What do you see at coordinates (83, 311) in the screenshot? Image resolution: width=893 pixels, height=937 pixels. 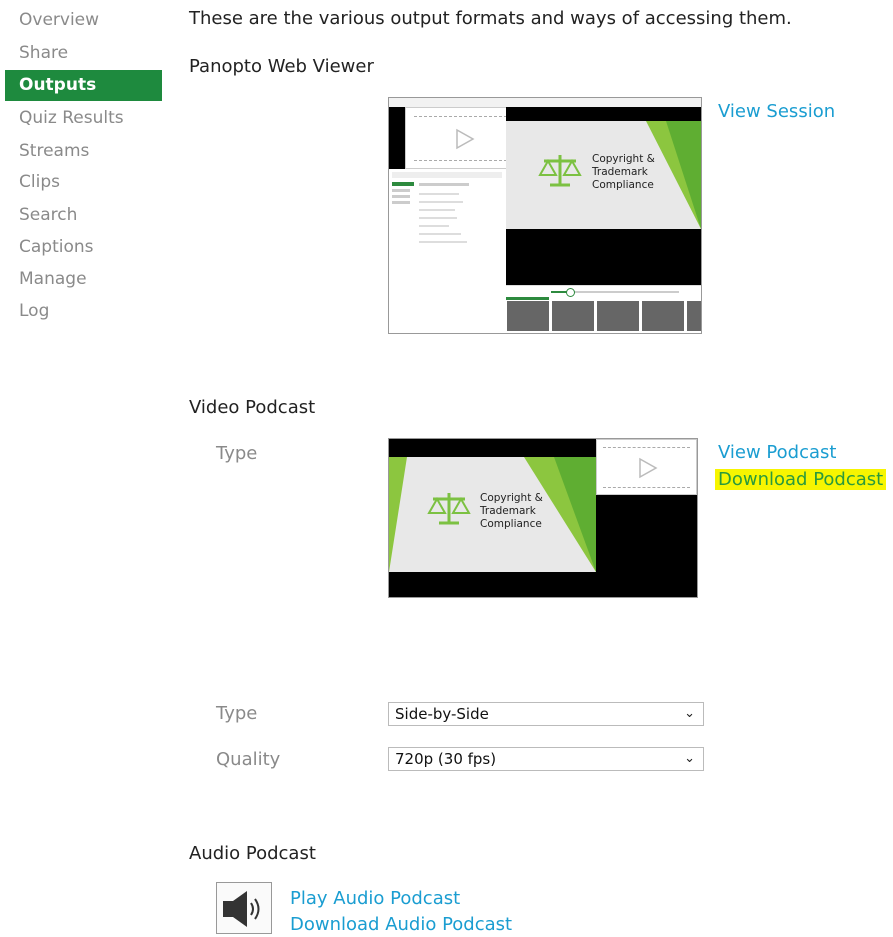 I see `sidebar-item-log: Log` at bounding box center [83, 311].